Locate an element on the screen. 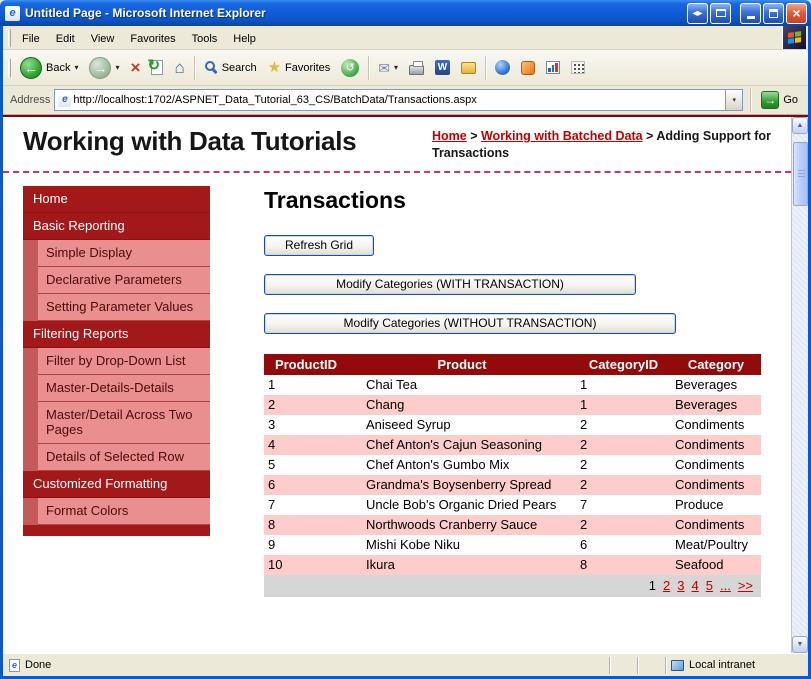 The width and height of the screenshot is (811, 679). sidebar-item-home: Home is located at coordinates (116, 199).